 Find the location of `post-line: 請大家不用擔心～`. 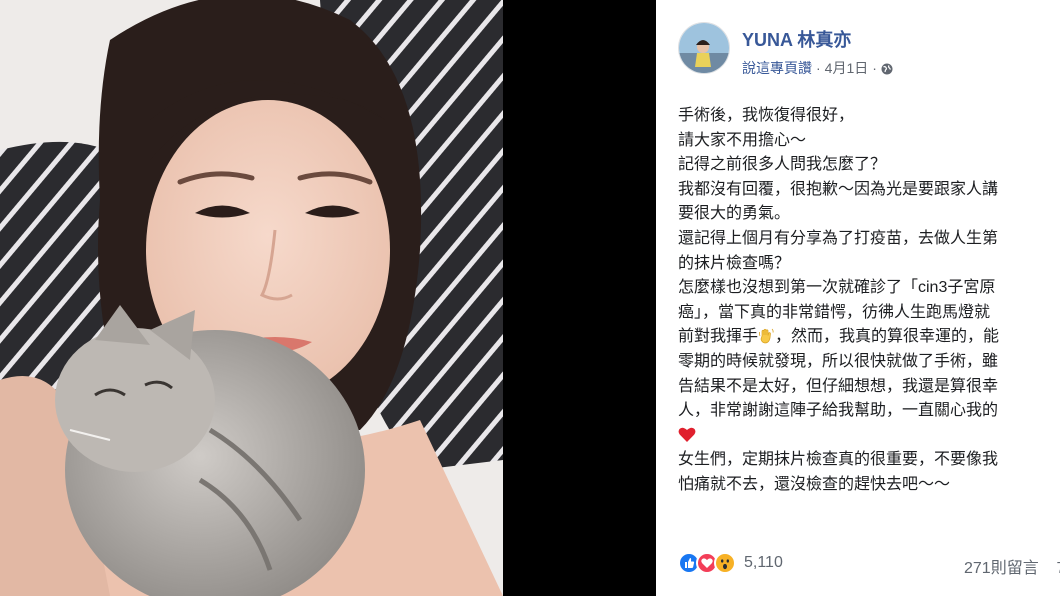

post-line: 請大家不用擔心～ is located at coordinates (742, 140).